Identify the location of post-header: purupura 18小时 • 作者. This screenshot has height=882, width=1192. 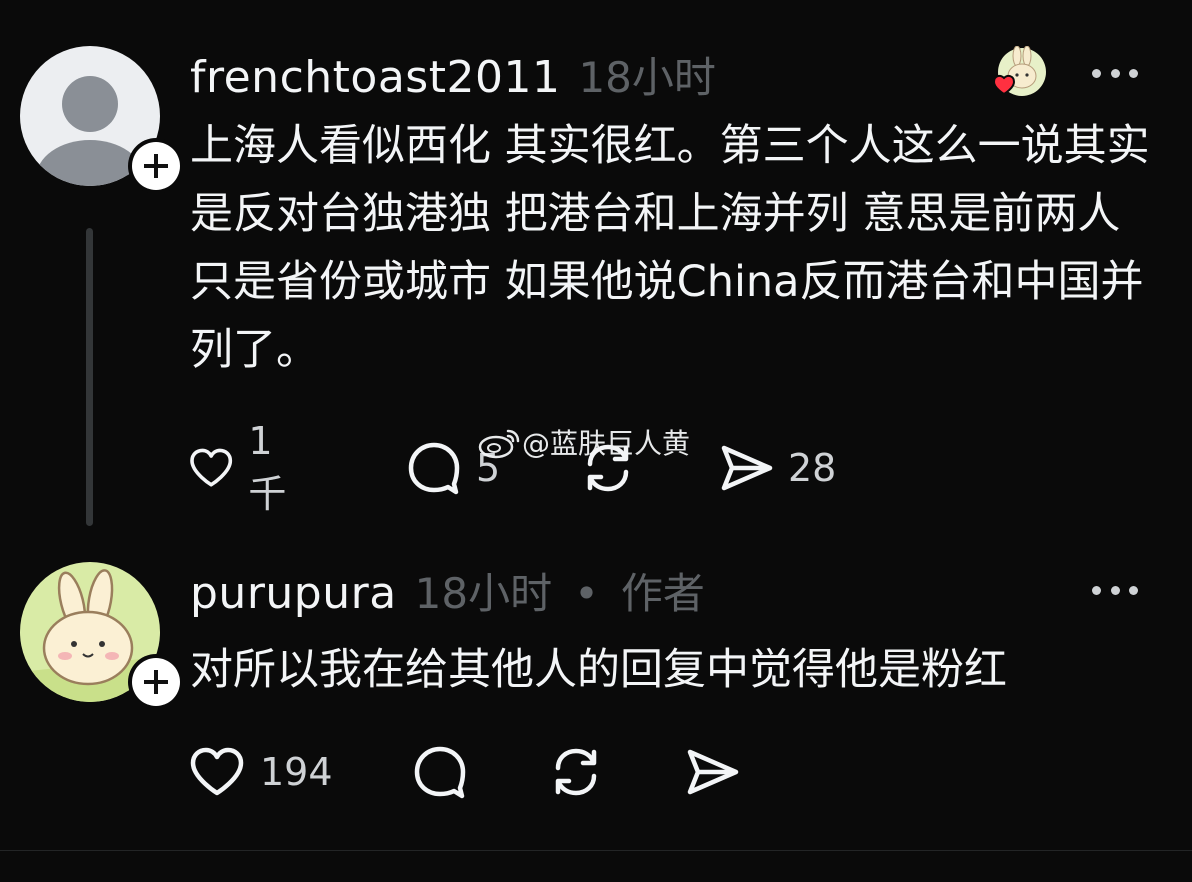
(447, 590).